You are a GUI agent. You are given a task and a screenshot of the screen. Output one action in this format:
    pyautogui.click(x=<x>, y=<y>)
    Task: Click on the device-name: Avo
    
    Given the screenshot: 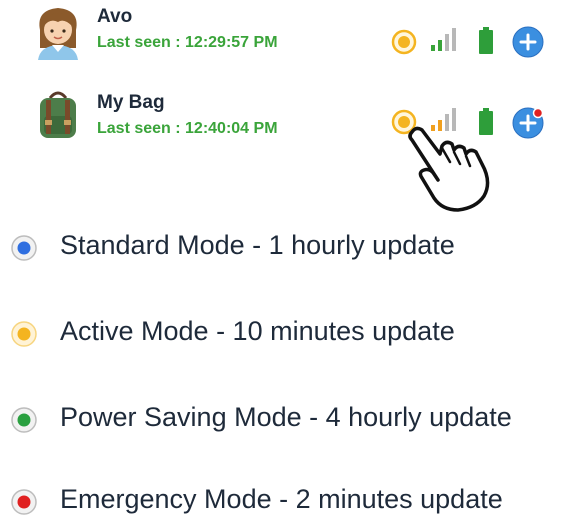 What is the action you would take?
    pyautogui.click(x=115, y=16)
    